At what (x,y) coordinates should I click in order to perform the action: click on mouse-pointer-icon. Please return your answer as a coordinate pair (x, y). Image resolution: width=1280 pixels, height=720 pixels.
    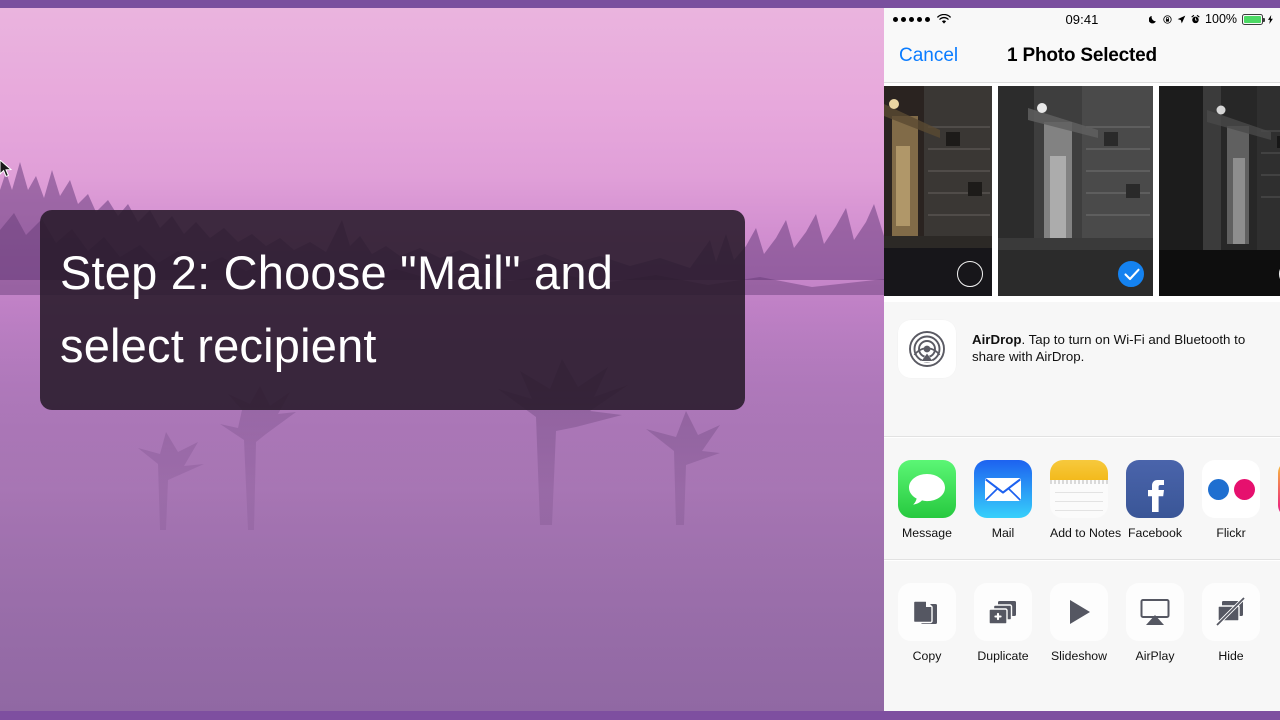
    Looking at the image, I should click on (6, 169).